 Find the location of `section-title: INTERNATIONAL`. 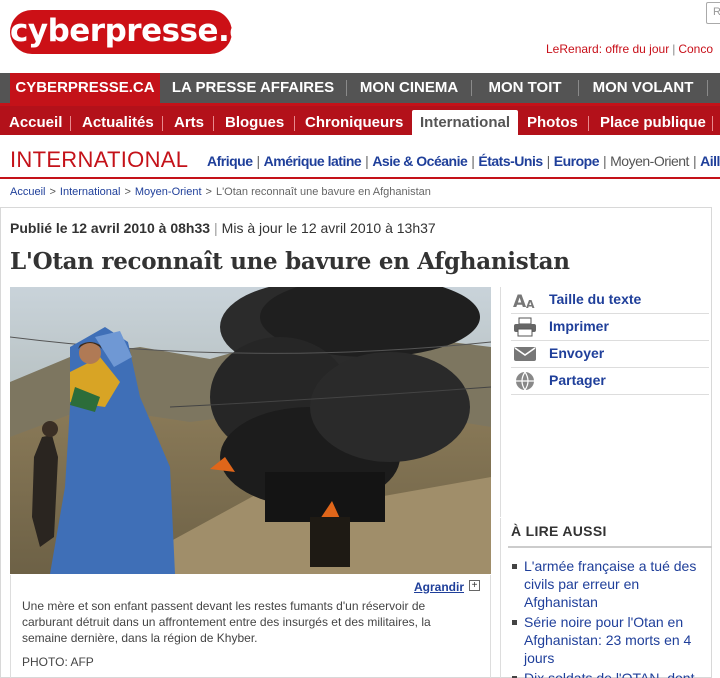

section-title: INTERNATIONAL is located at coordinates (99, 159).